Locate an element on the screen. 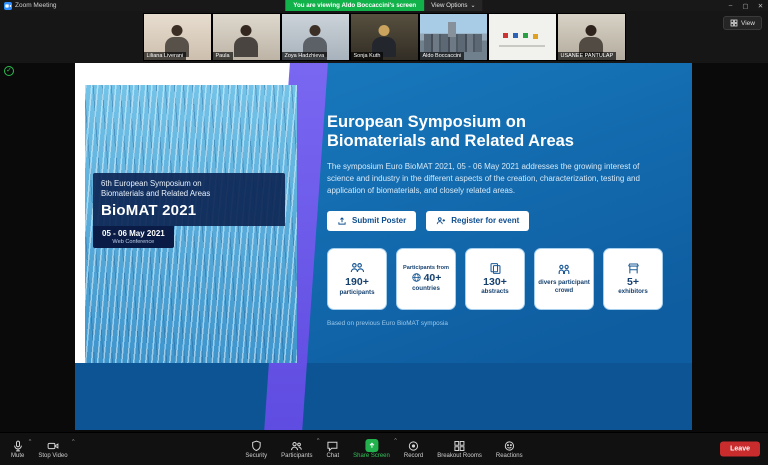  person-add-icon is located at coordinates (441, 221).